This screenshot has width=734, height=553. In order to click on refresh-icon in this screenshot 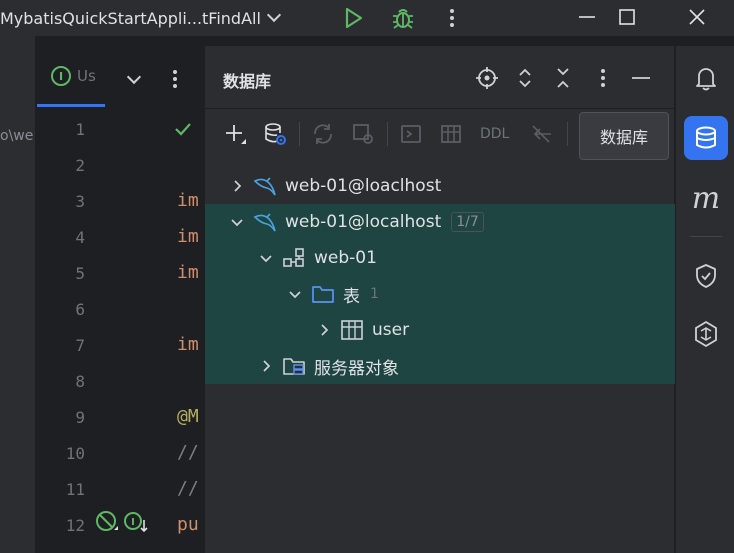, I will do `click(323, 134)`.